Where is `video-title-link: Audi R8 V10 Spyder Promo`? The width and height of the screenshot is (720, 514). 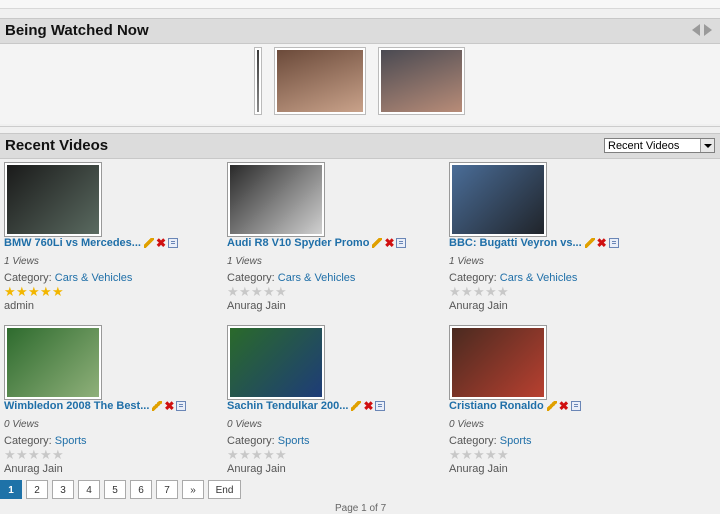
video-title-link: Audi R8 V10 Spyder Promo is located at coordinates (298, 243).